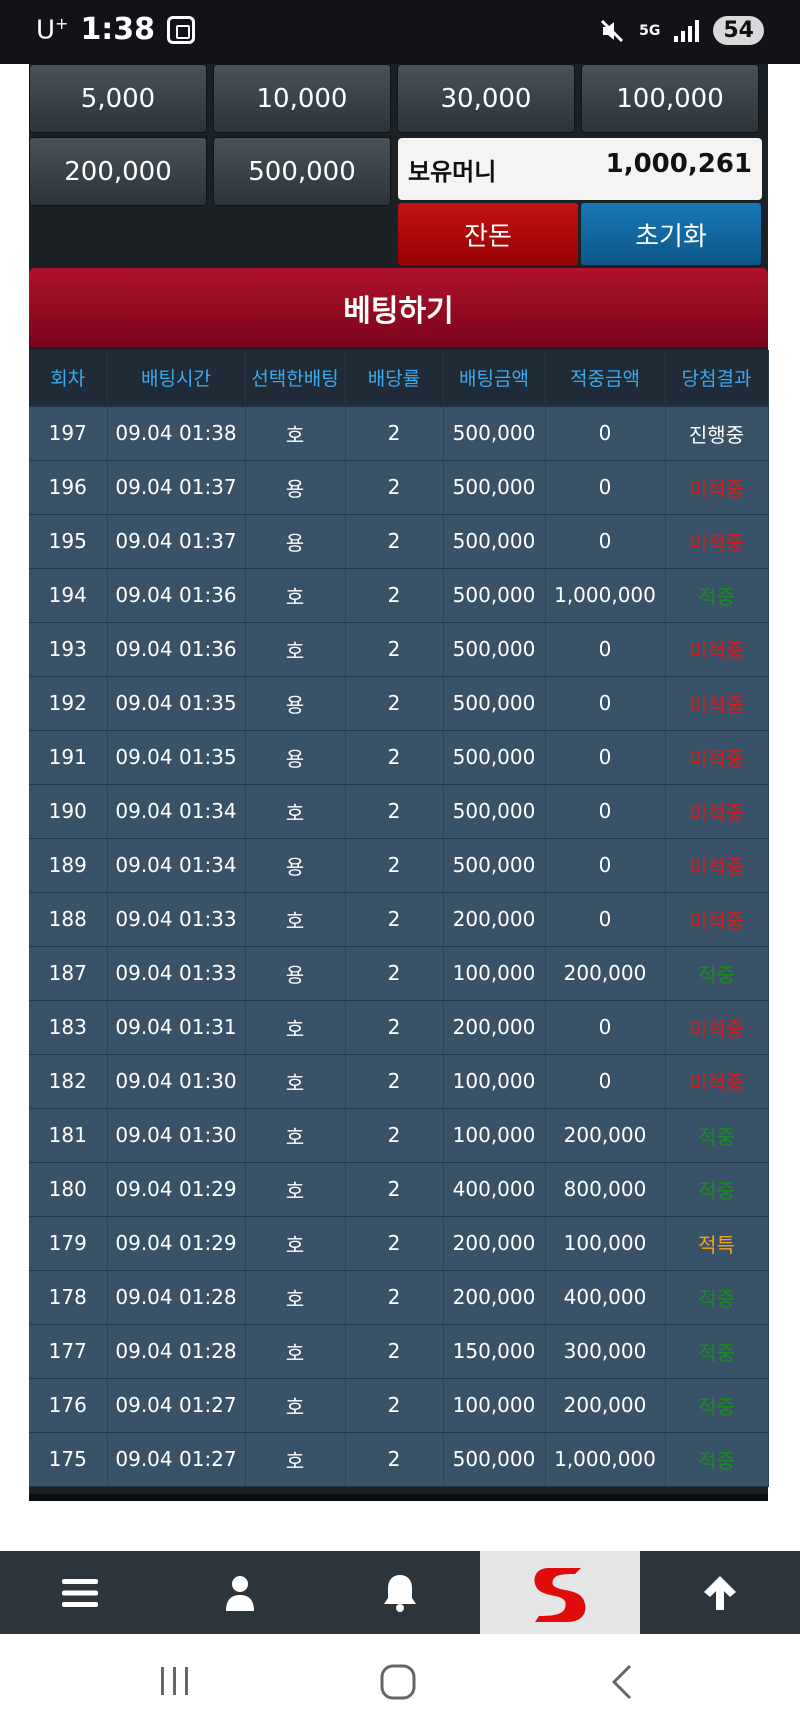 The width and height of the screenshot is (800, 1734). I want to click on menu-button, so click(80, 1592).